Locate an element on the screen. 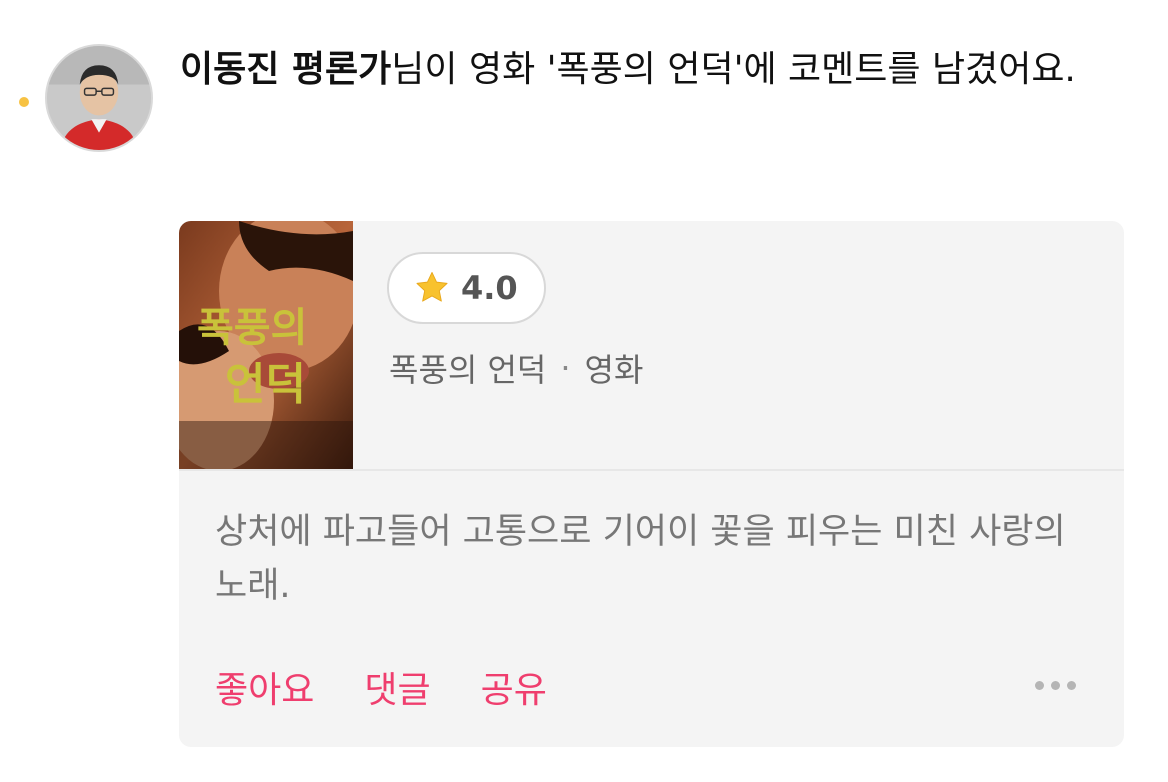 This screenshot has height=782, width=1168. reply-button: 댓글 is located at coordinates (397, 687).